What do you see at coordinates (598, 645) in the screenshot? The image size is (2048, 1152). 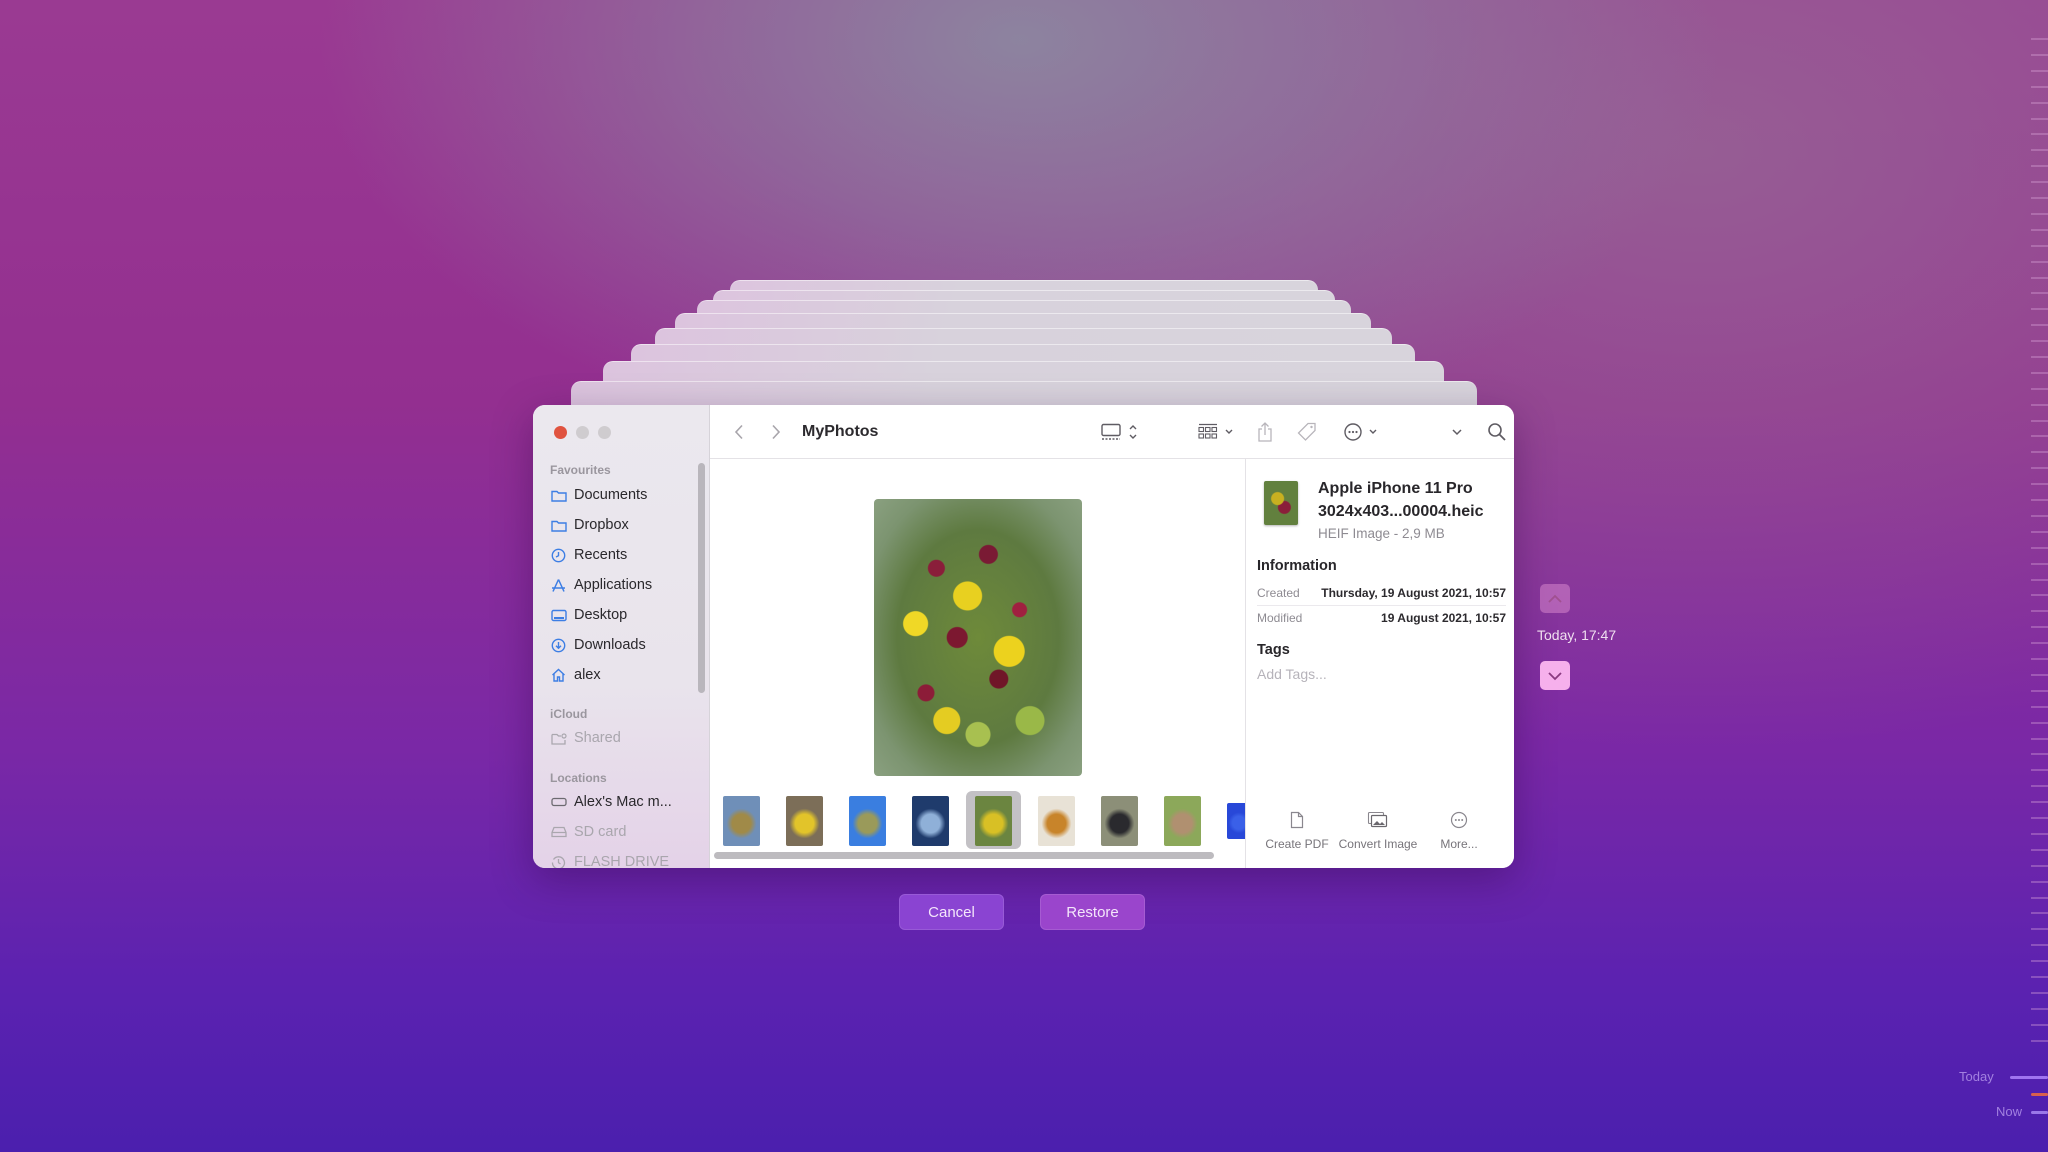 I see `sidebar-item-downloads: Downloads` at bounding box center [598, 645].